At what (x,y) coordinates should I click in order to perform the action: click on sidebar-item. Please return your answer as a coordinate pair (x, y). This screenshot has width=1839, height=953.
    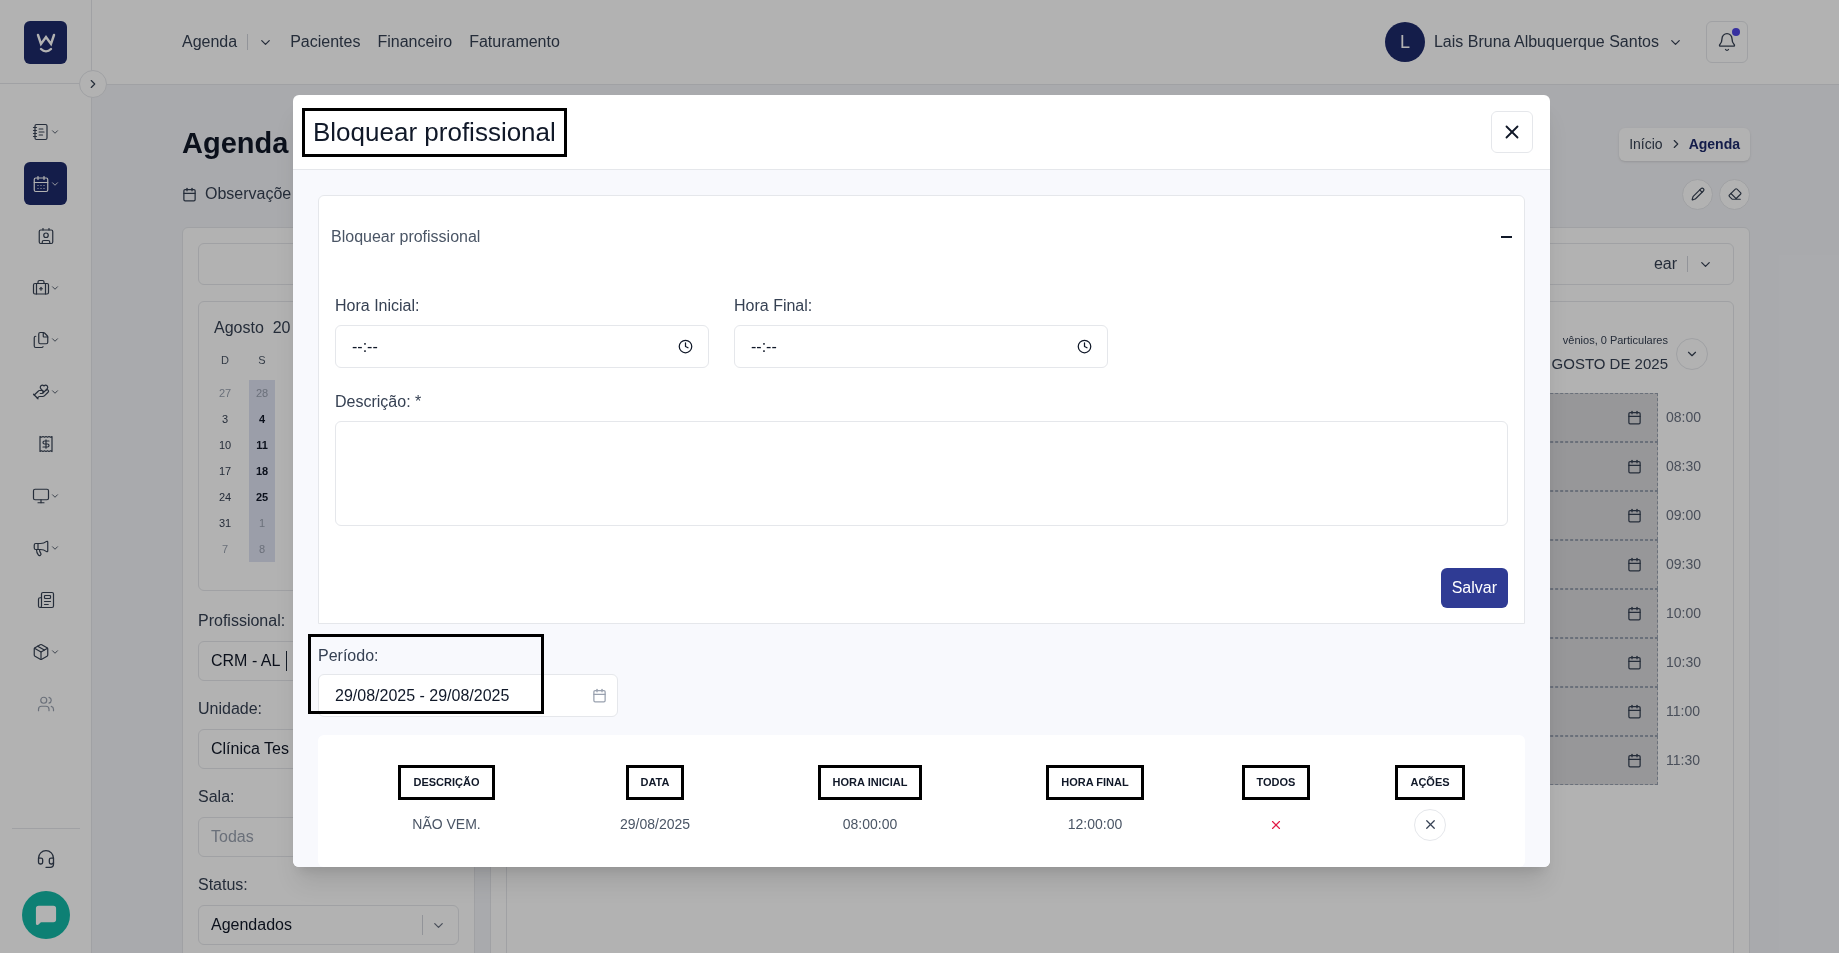
    Looking at the image, I should click on (45, 183).